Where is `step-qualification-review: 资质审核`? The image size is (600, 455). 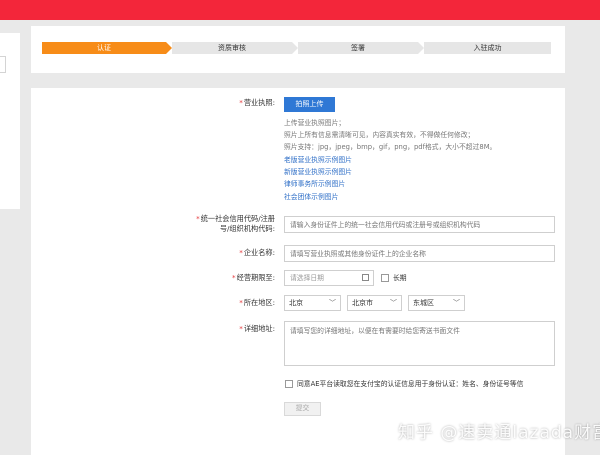 step-qualification-review: 资质审核 is located at coordinates (232, 48).